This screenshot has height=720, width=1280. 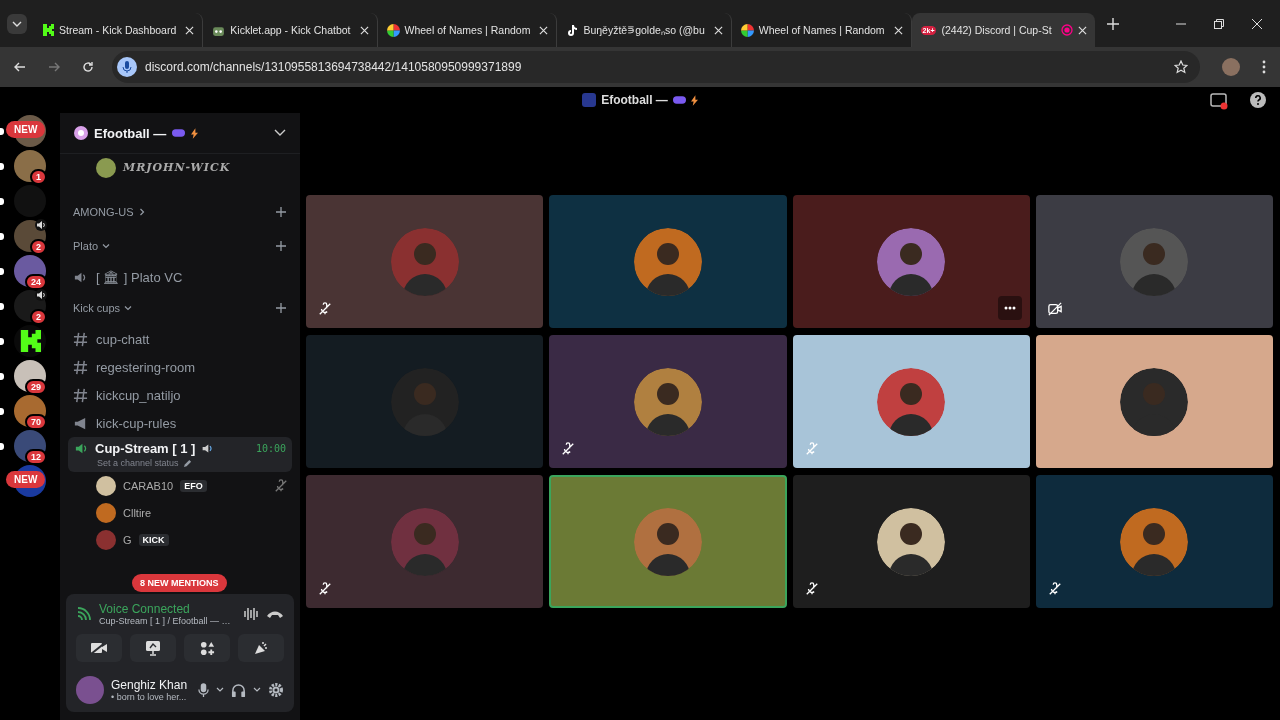 I want to click on member-name: Clltire, so click(x=137, y=512).